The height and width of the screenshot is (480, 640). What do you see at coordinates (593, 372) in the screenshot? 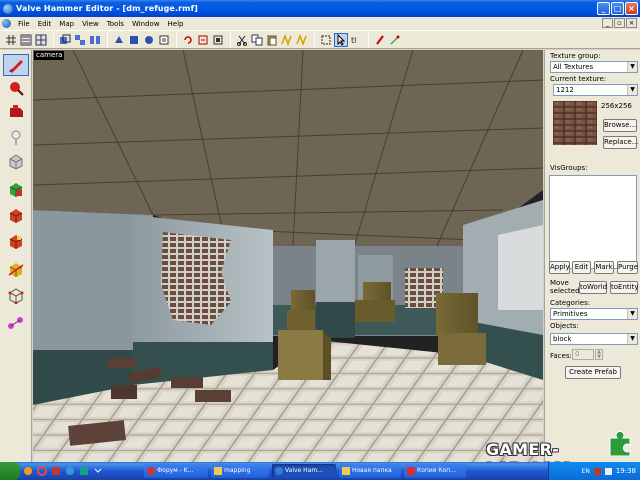
I see `create-prefab-button: Create Prefab` at bounding box center [593, 372].